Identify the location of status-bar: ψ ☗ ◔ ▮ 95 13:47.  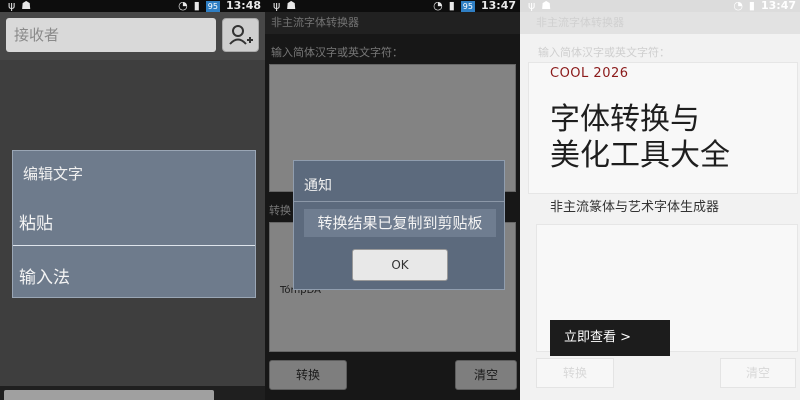
(392, 6).